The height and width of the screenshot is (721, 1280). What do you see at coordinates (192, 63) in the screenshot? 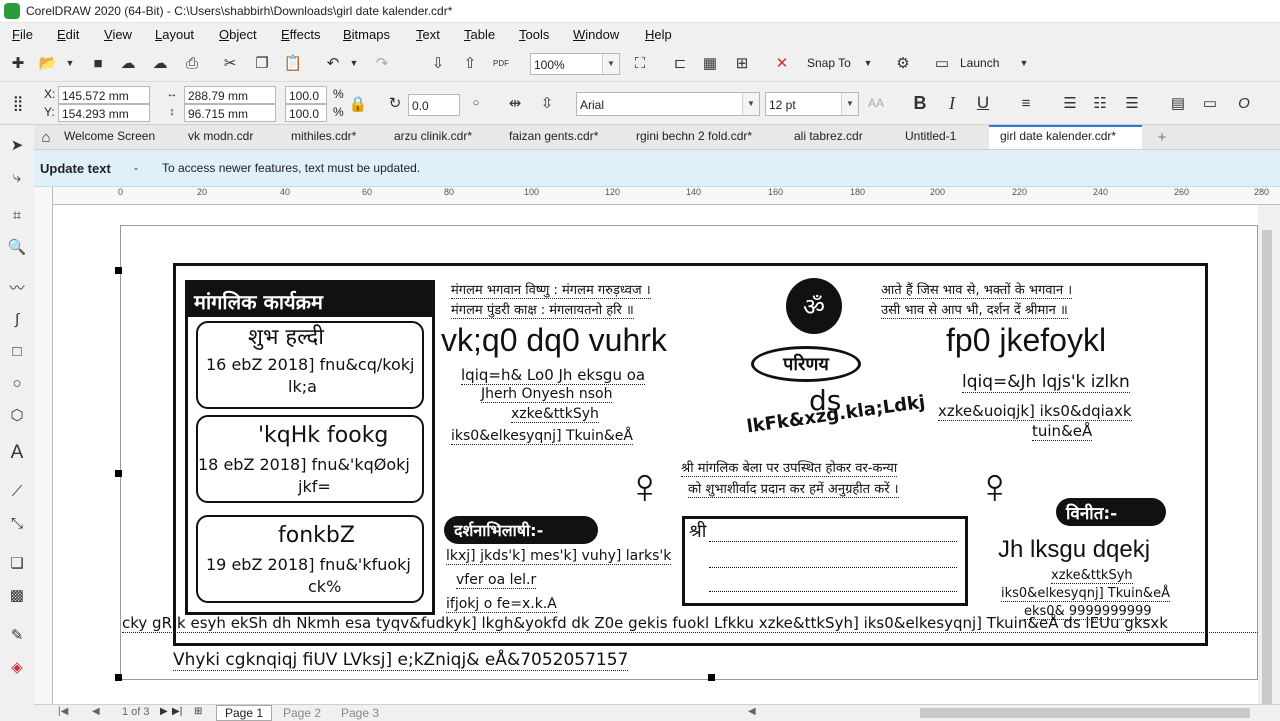
I see `print-icon: ⎙` at bounding box center [192, 63].